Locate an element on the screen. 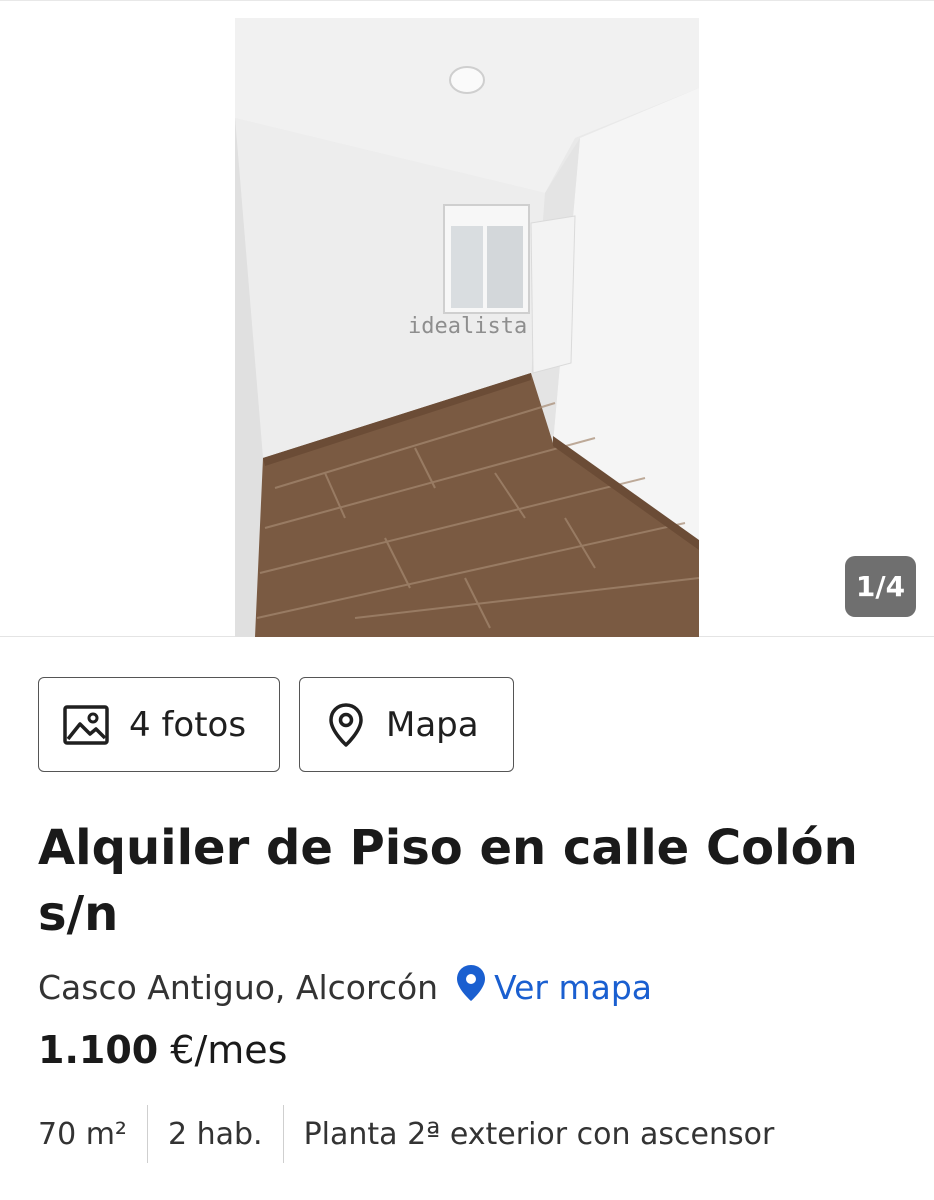 This screenshot has height=1200, width=934. price-unit: €/mes is located at coordinates (229, 1050).